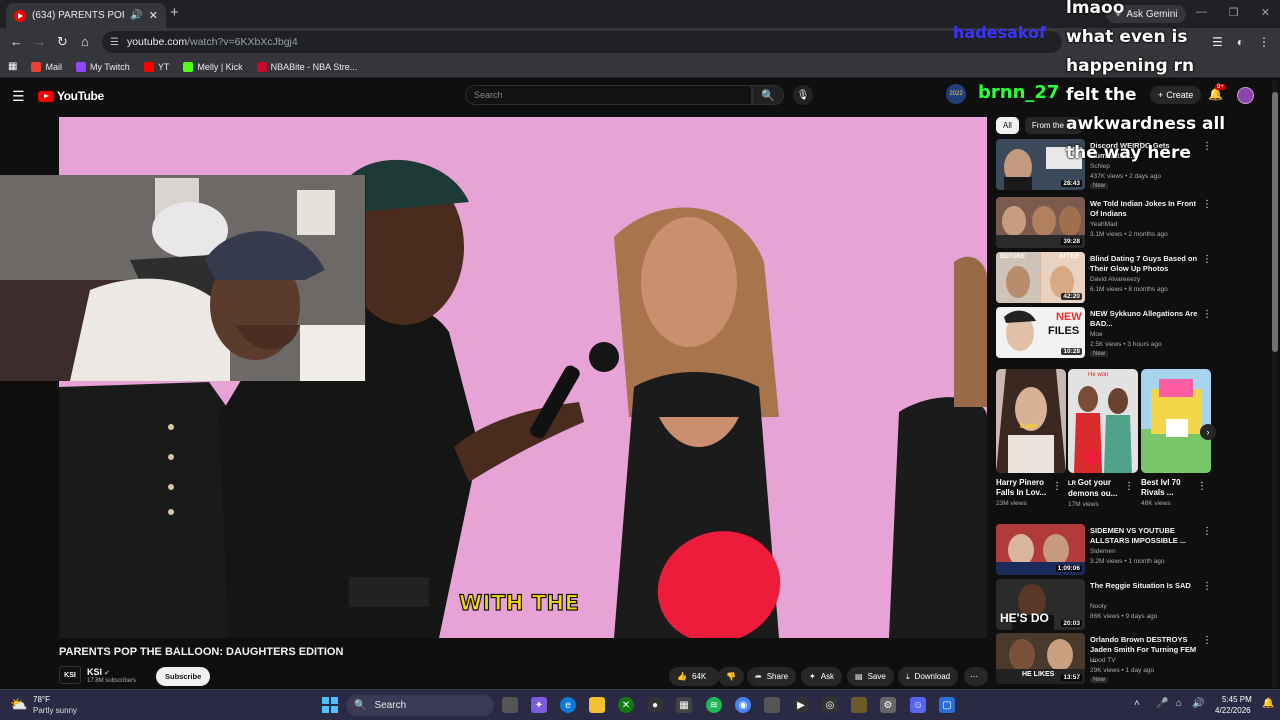 The width and height of the screenshot is (1280, 720). I want to click on voice-search-button: 🎙, so click(803, 95).